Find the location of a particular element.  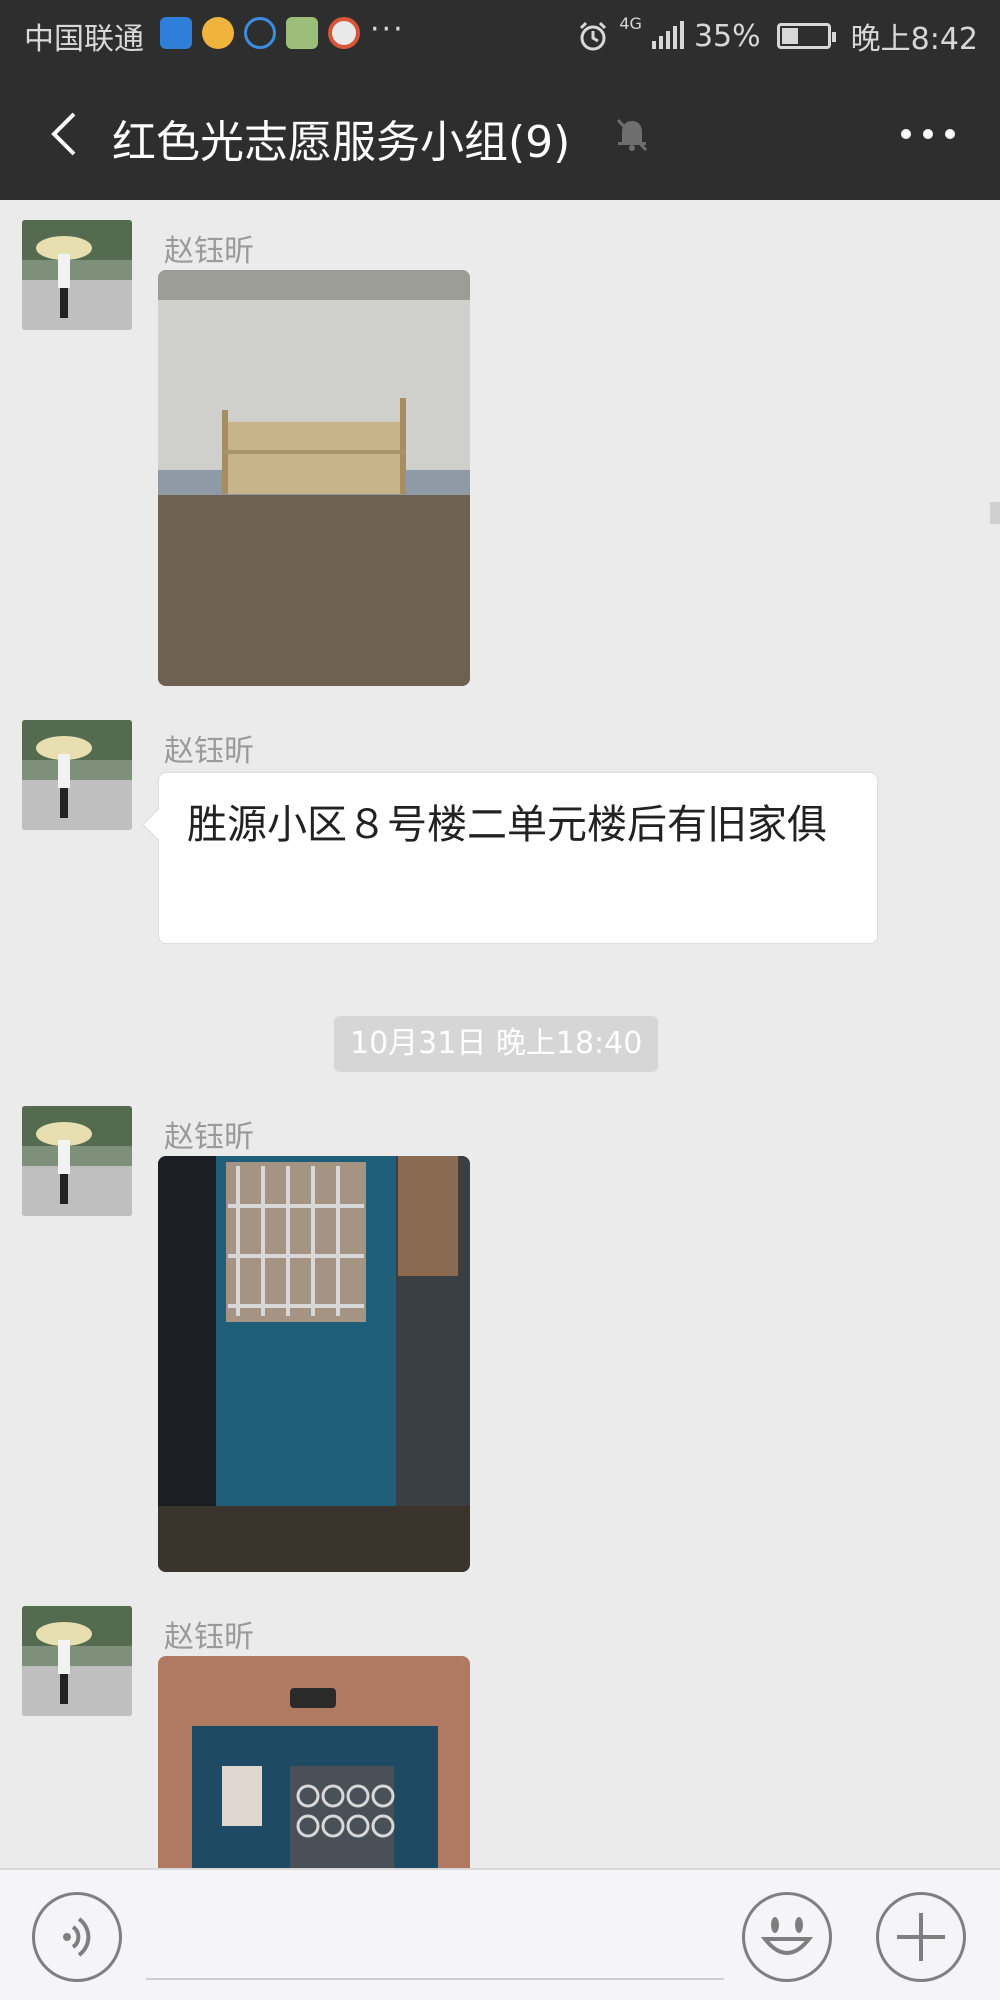

signal-icon is located at coordinates (667, 35).